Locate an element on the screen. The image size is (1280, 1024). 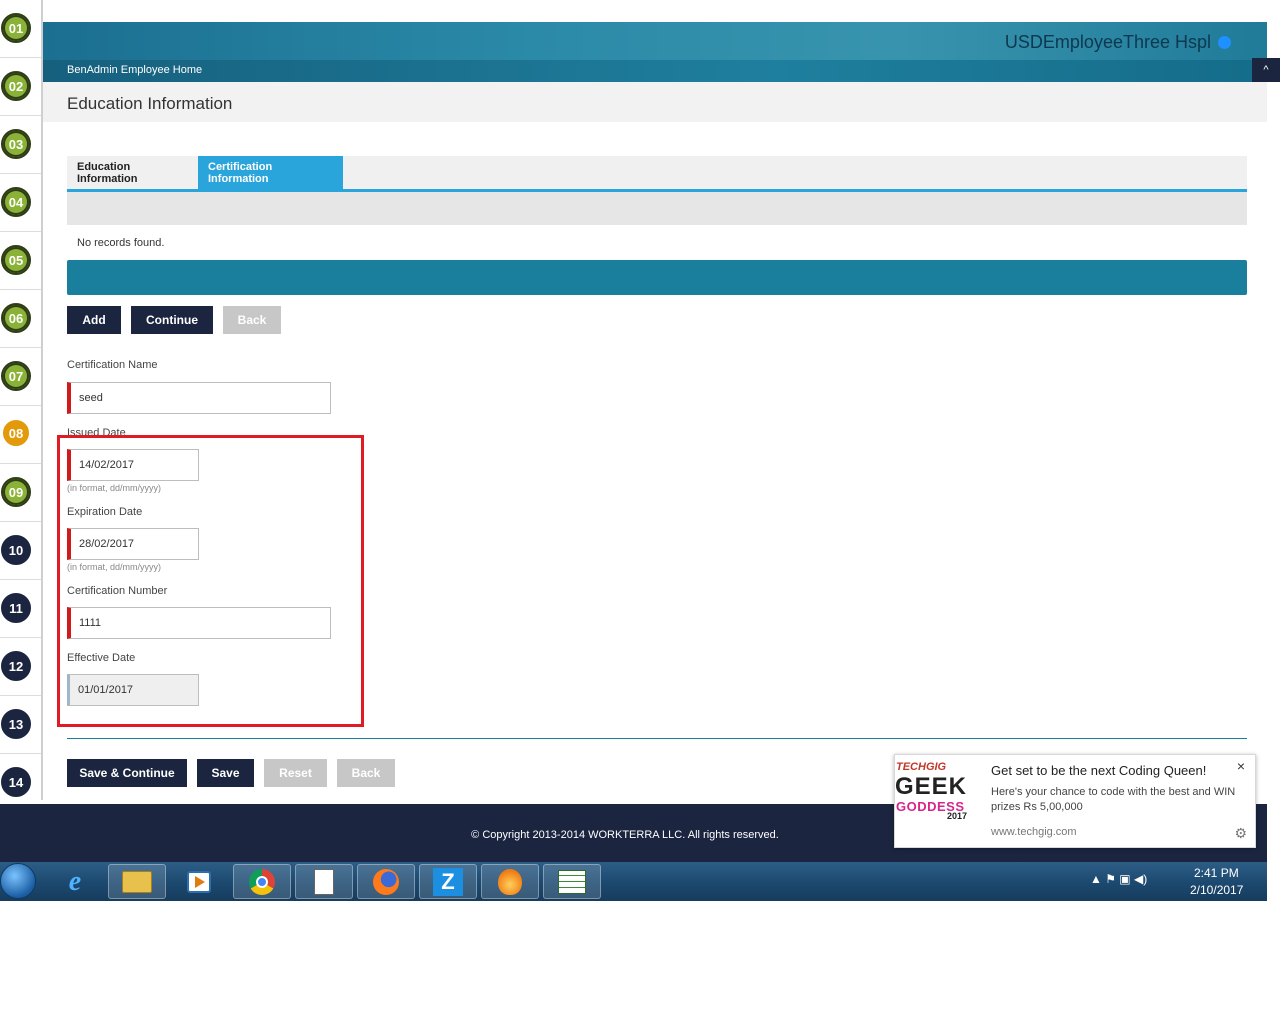
firefox-icon is located at coordinates (386, 881).